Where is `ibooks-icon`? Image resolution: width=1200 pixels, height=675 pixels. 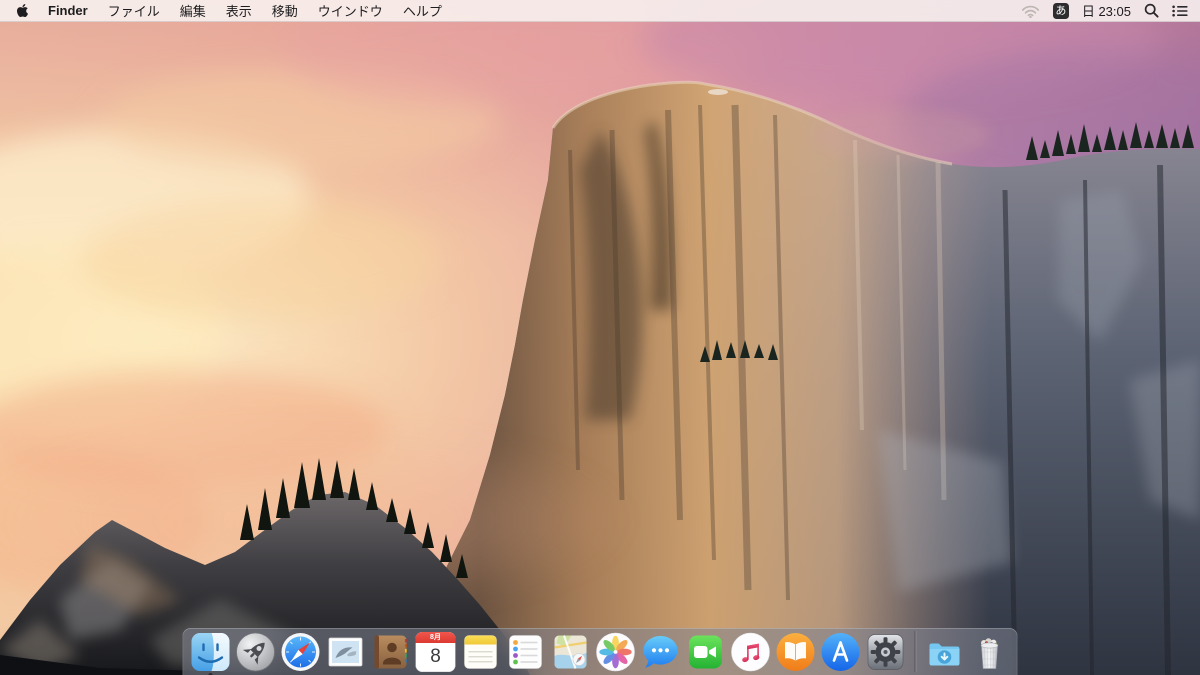 ibooks-icon is located at coordinates (795, 651).